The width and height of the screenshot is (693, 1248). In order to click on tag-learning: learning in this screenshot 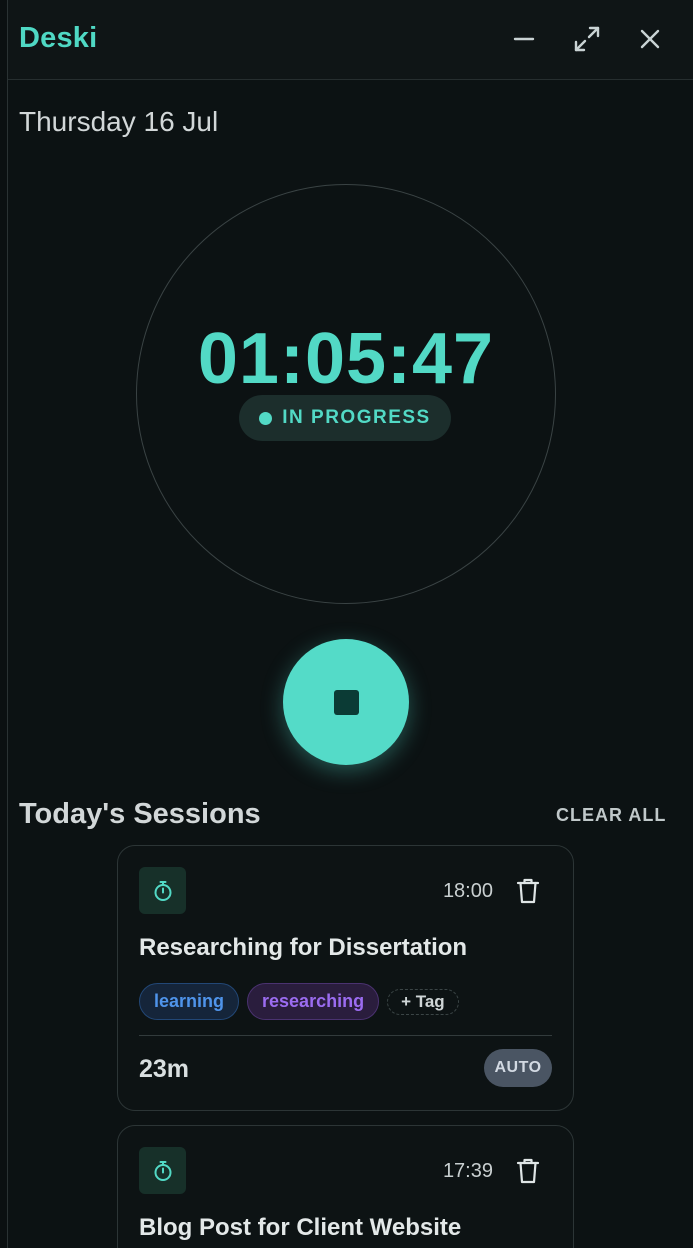, I will do `click(189, 1001)`.